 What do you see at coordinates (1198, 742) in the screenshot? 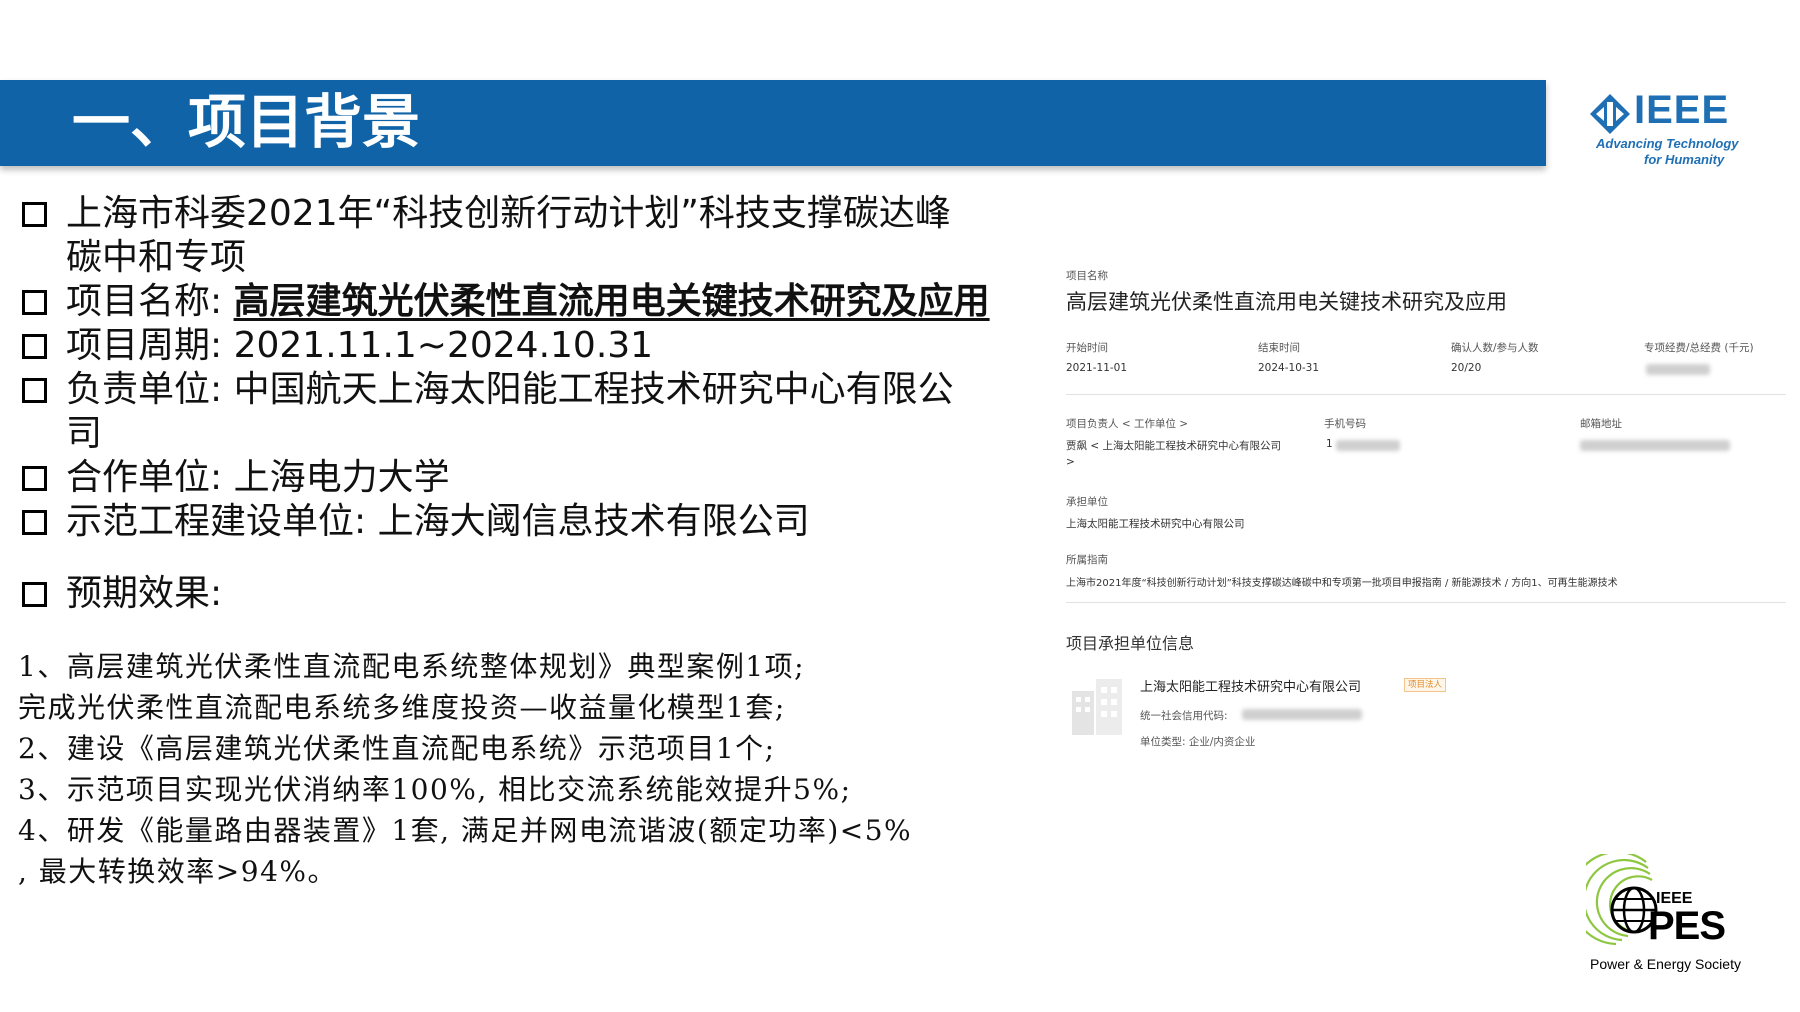
I see `company-type: 单位类型: 企业/内资企业` at bounding box center [1198, 742].